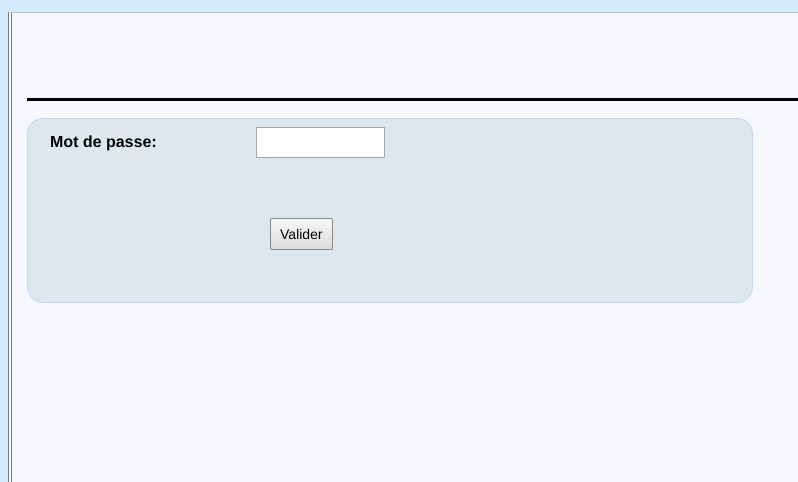  What do you see at coordinates (301, 234) in the screenshot?
I see `submit-button: Valider` at bounding box center [301, 234].